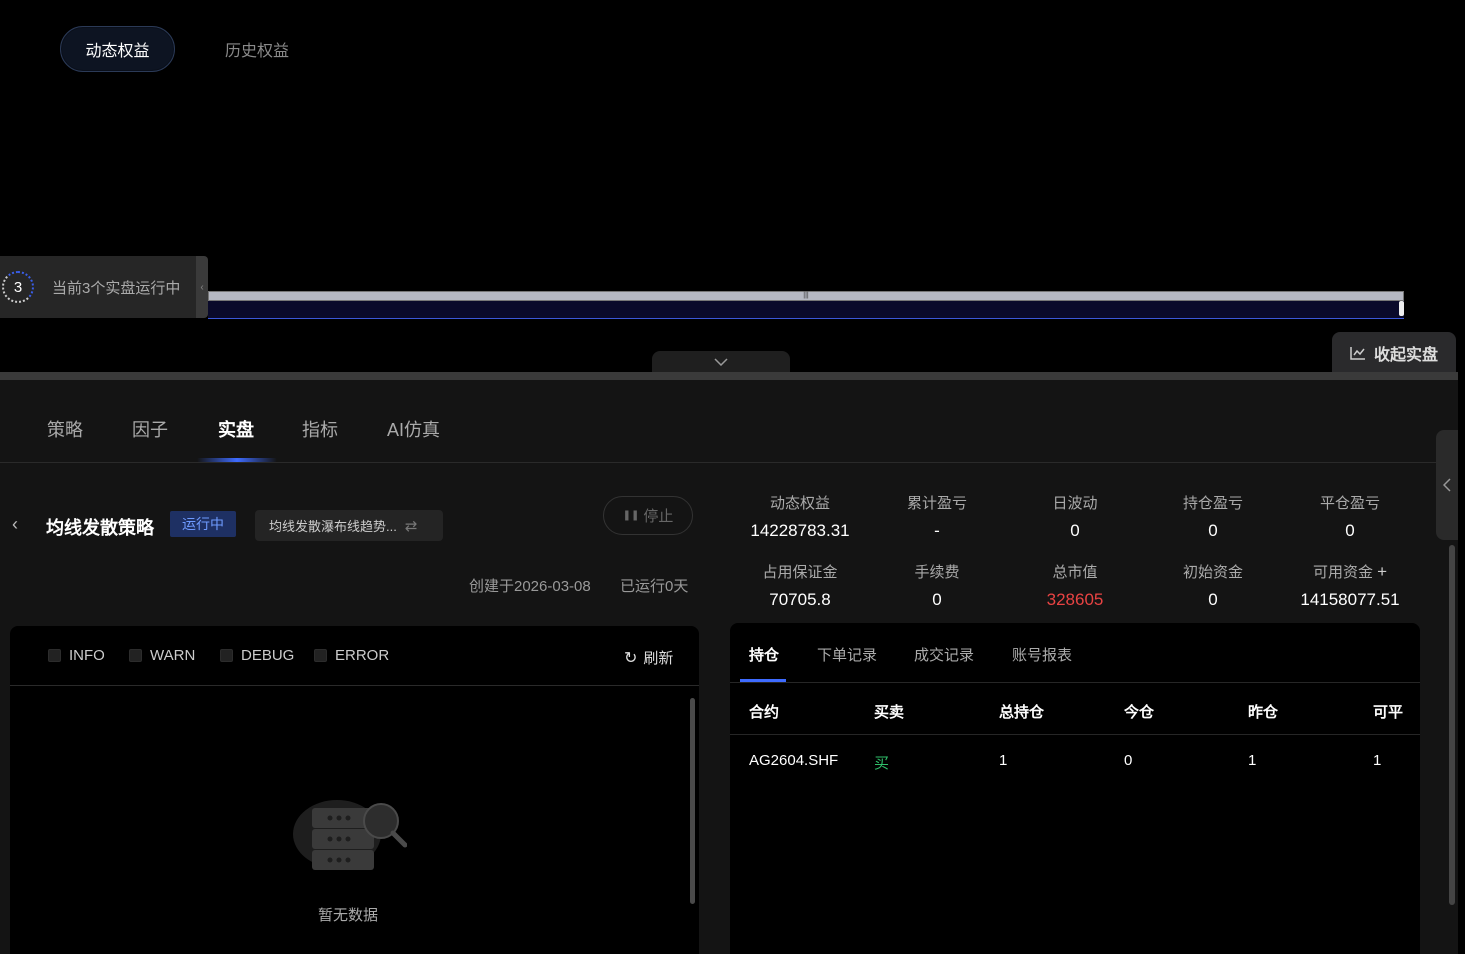  I want to click on tab-strategy: 策略, so click(65, 429).